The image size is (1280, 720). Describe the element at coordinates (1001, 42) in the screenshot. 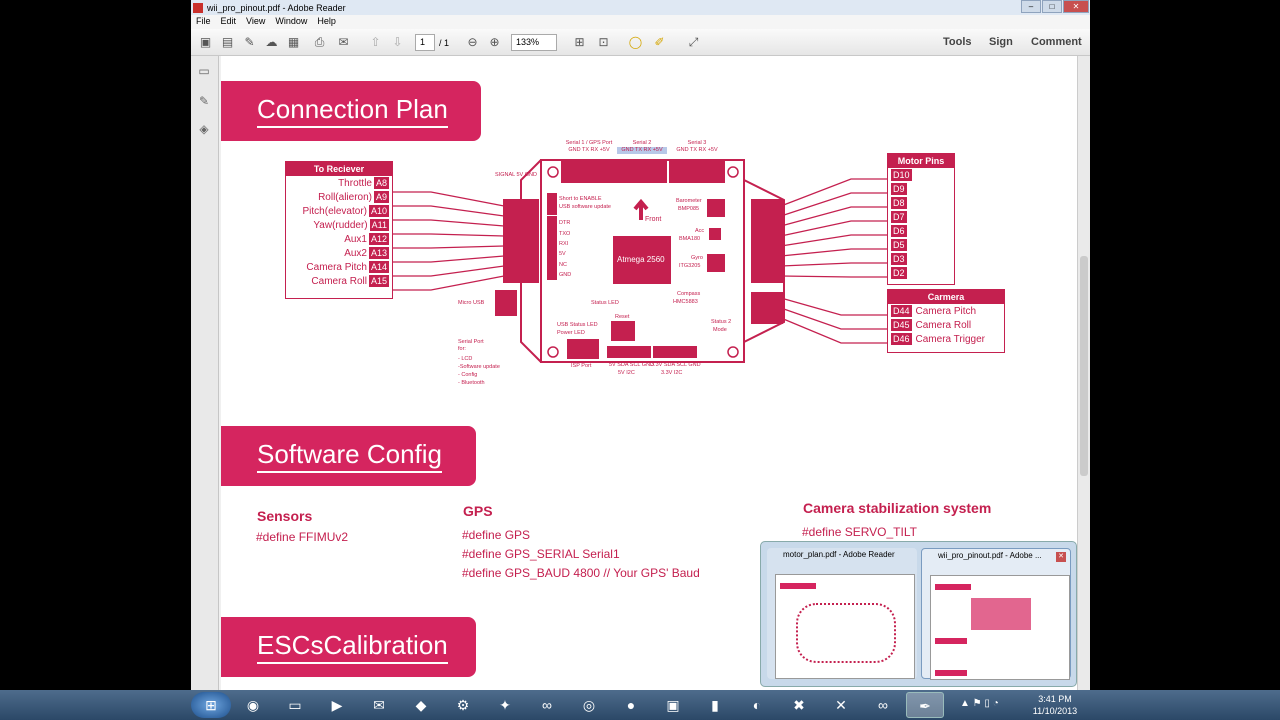

I see `sign-button: Sign` at that location.